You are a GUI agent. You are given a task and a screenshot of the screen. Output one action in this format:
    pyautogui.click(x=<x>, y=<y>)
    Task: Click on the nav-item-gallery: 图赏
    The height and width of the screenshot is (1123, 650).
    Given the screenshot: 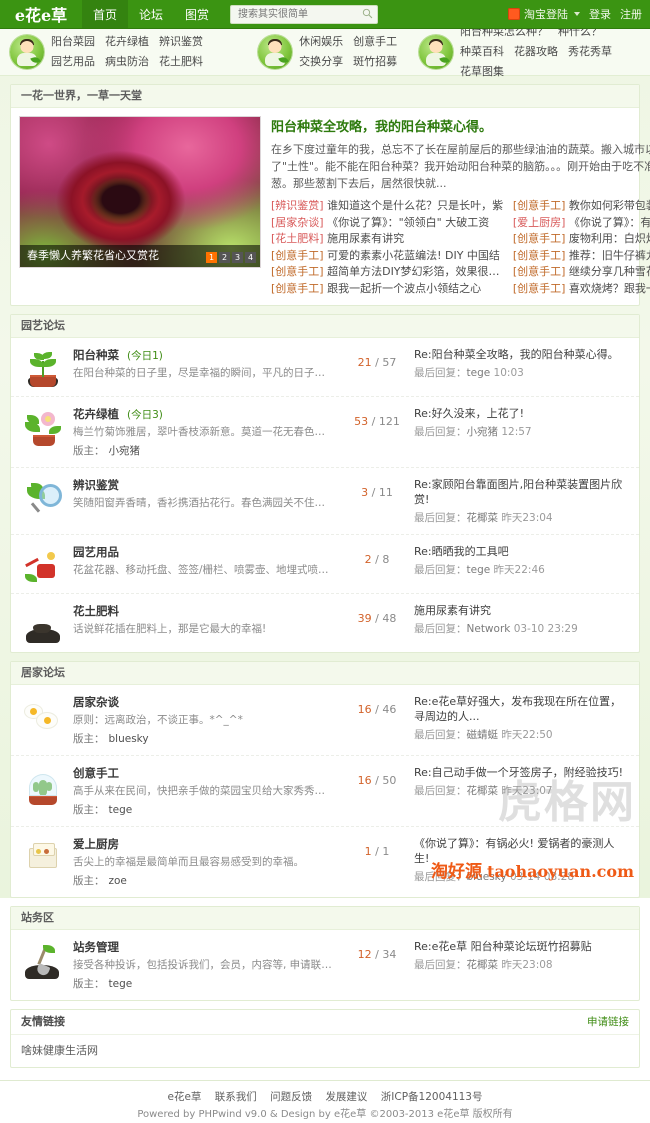 What is the action you would take?
    pyautogui.click(x=197, y=14)
    